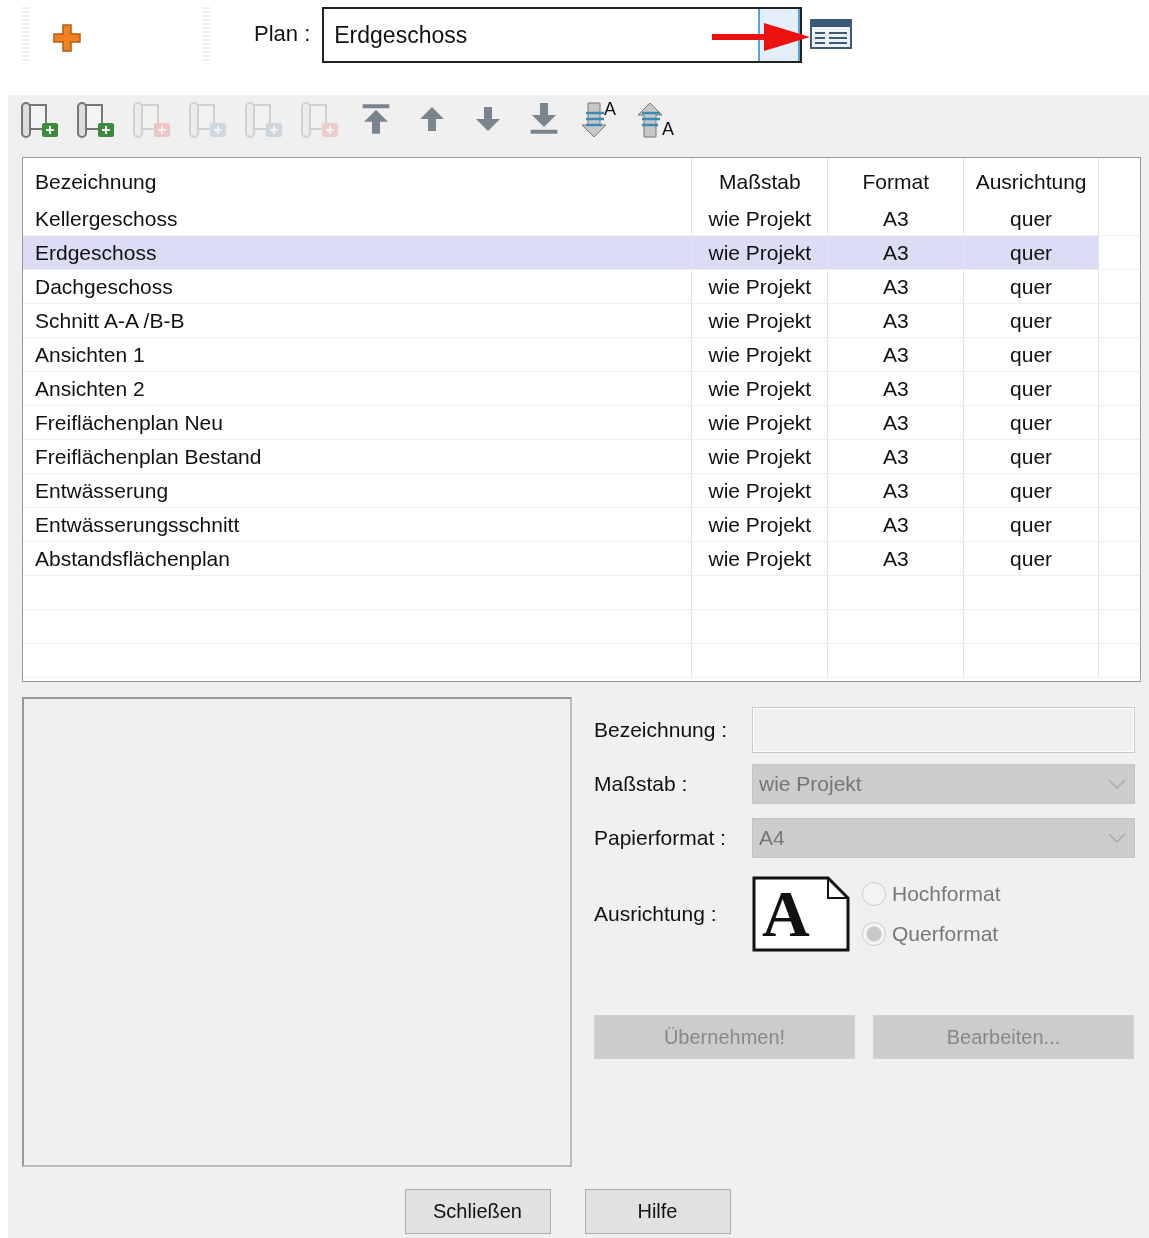 The height and width of the screenshot is (1238, 1149). I want to click on table-row: Ansichten 1 wie Projekt A3 quer, so click(581, 355).